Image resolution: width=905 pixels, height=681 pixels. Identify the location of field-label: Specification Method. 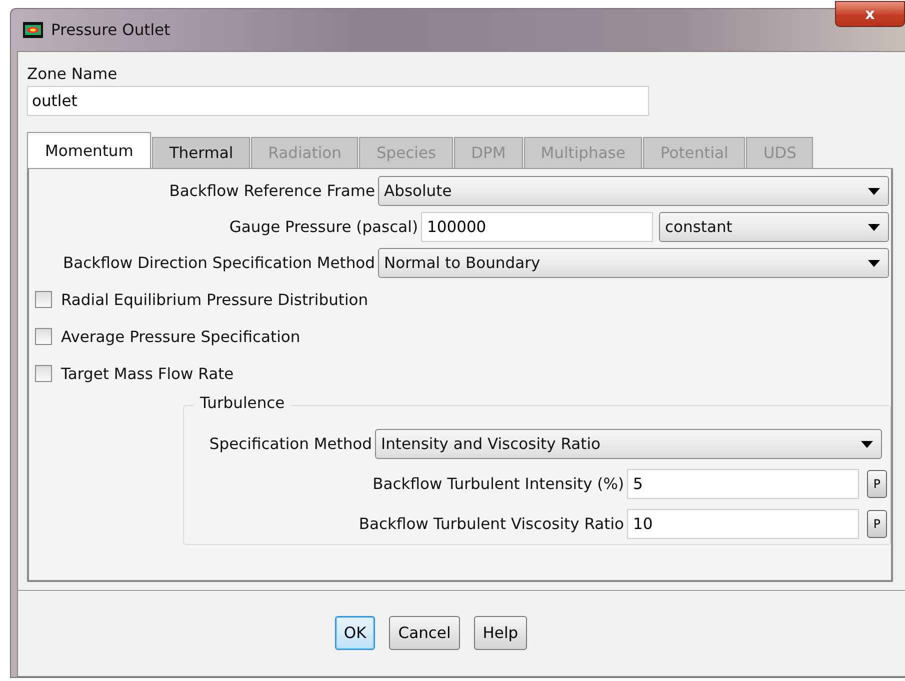
(290, 444).